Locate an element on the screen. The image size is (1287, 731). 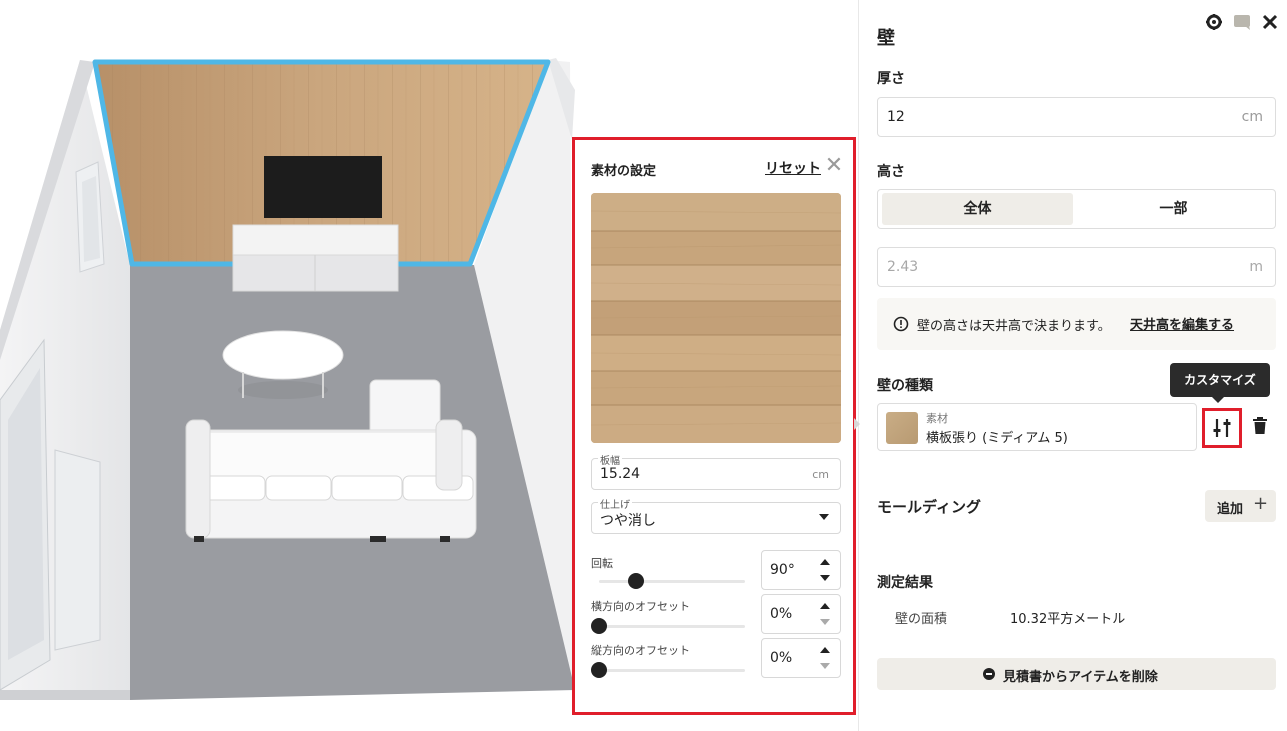
height-input: 2.43 m is located at coordinates (1076, 267).